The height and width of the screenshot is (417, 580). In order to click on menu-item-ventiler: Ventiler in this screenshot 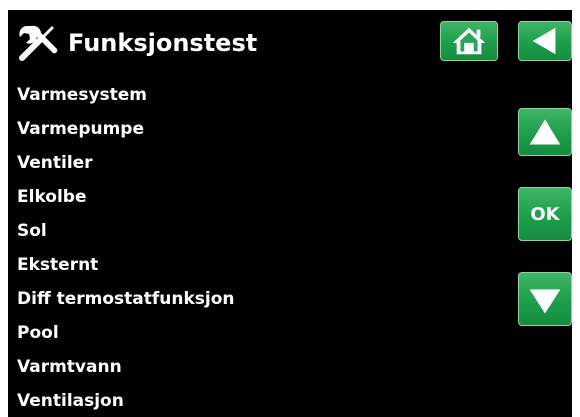, I will do `click(248, 163)`.